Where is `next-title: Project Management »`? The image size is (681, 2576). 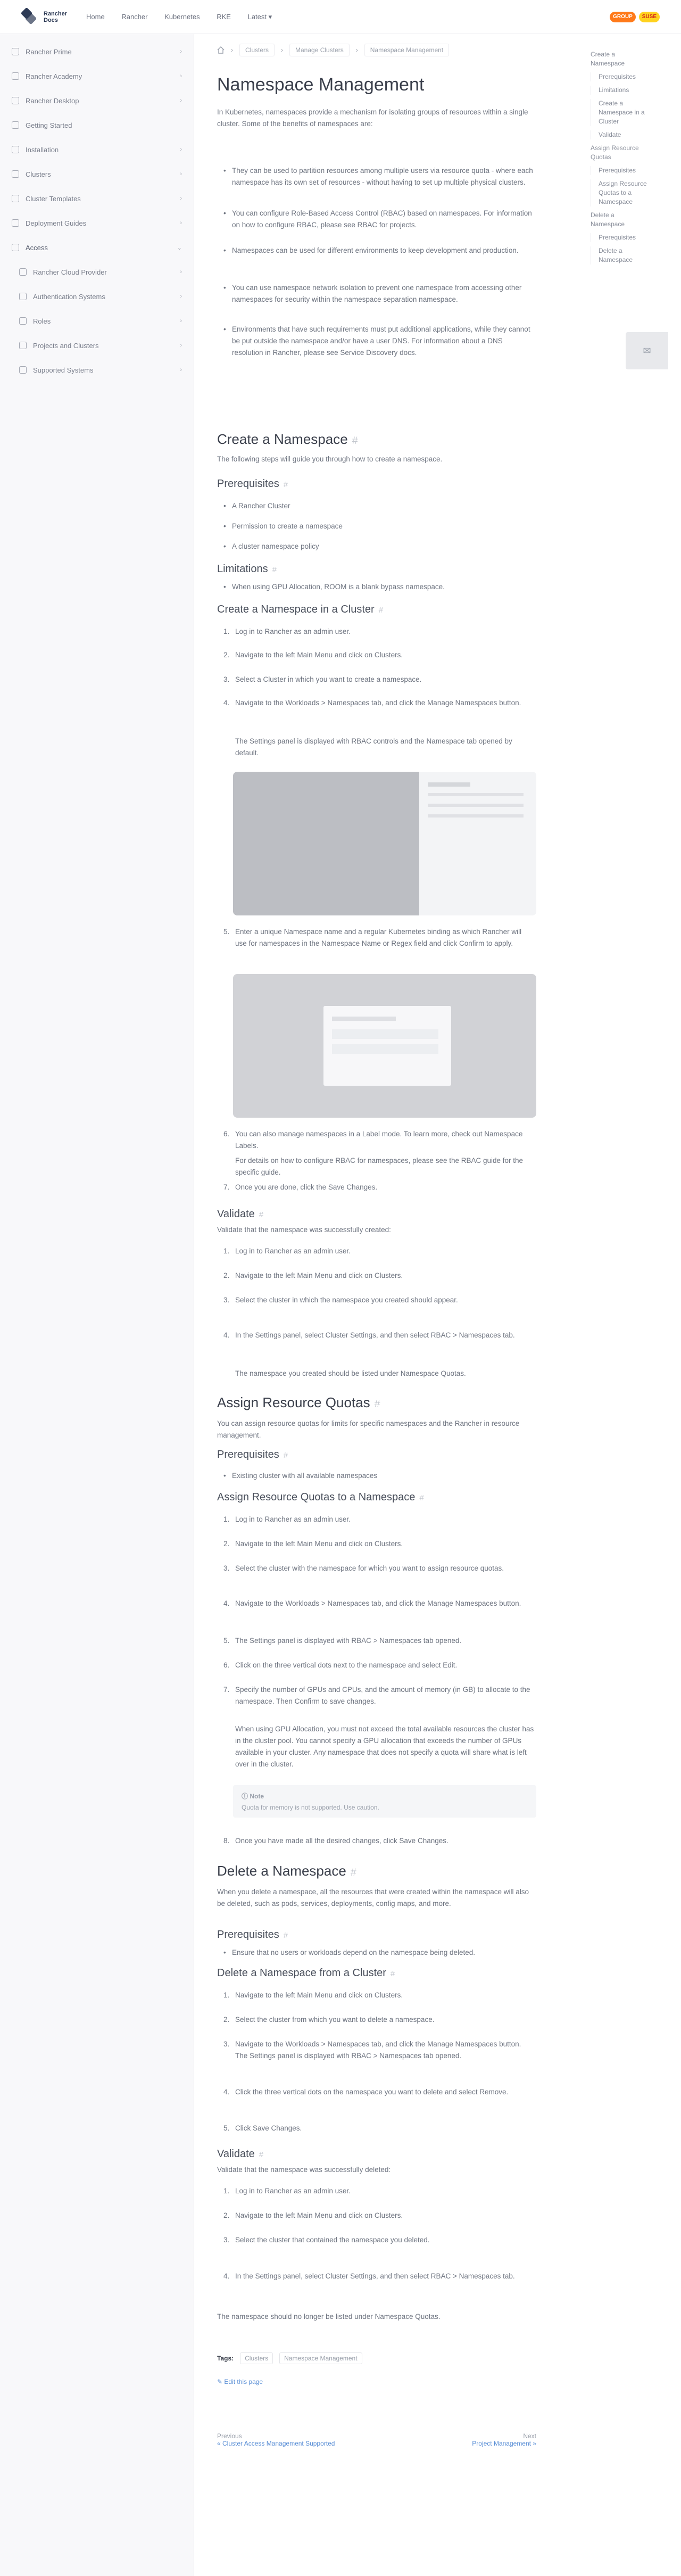 next-title: Project Management » is located at coordinates (504, 2443).